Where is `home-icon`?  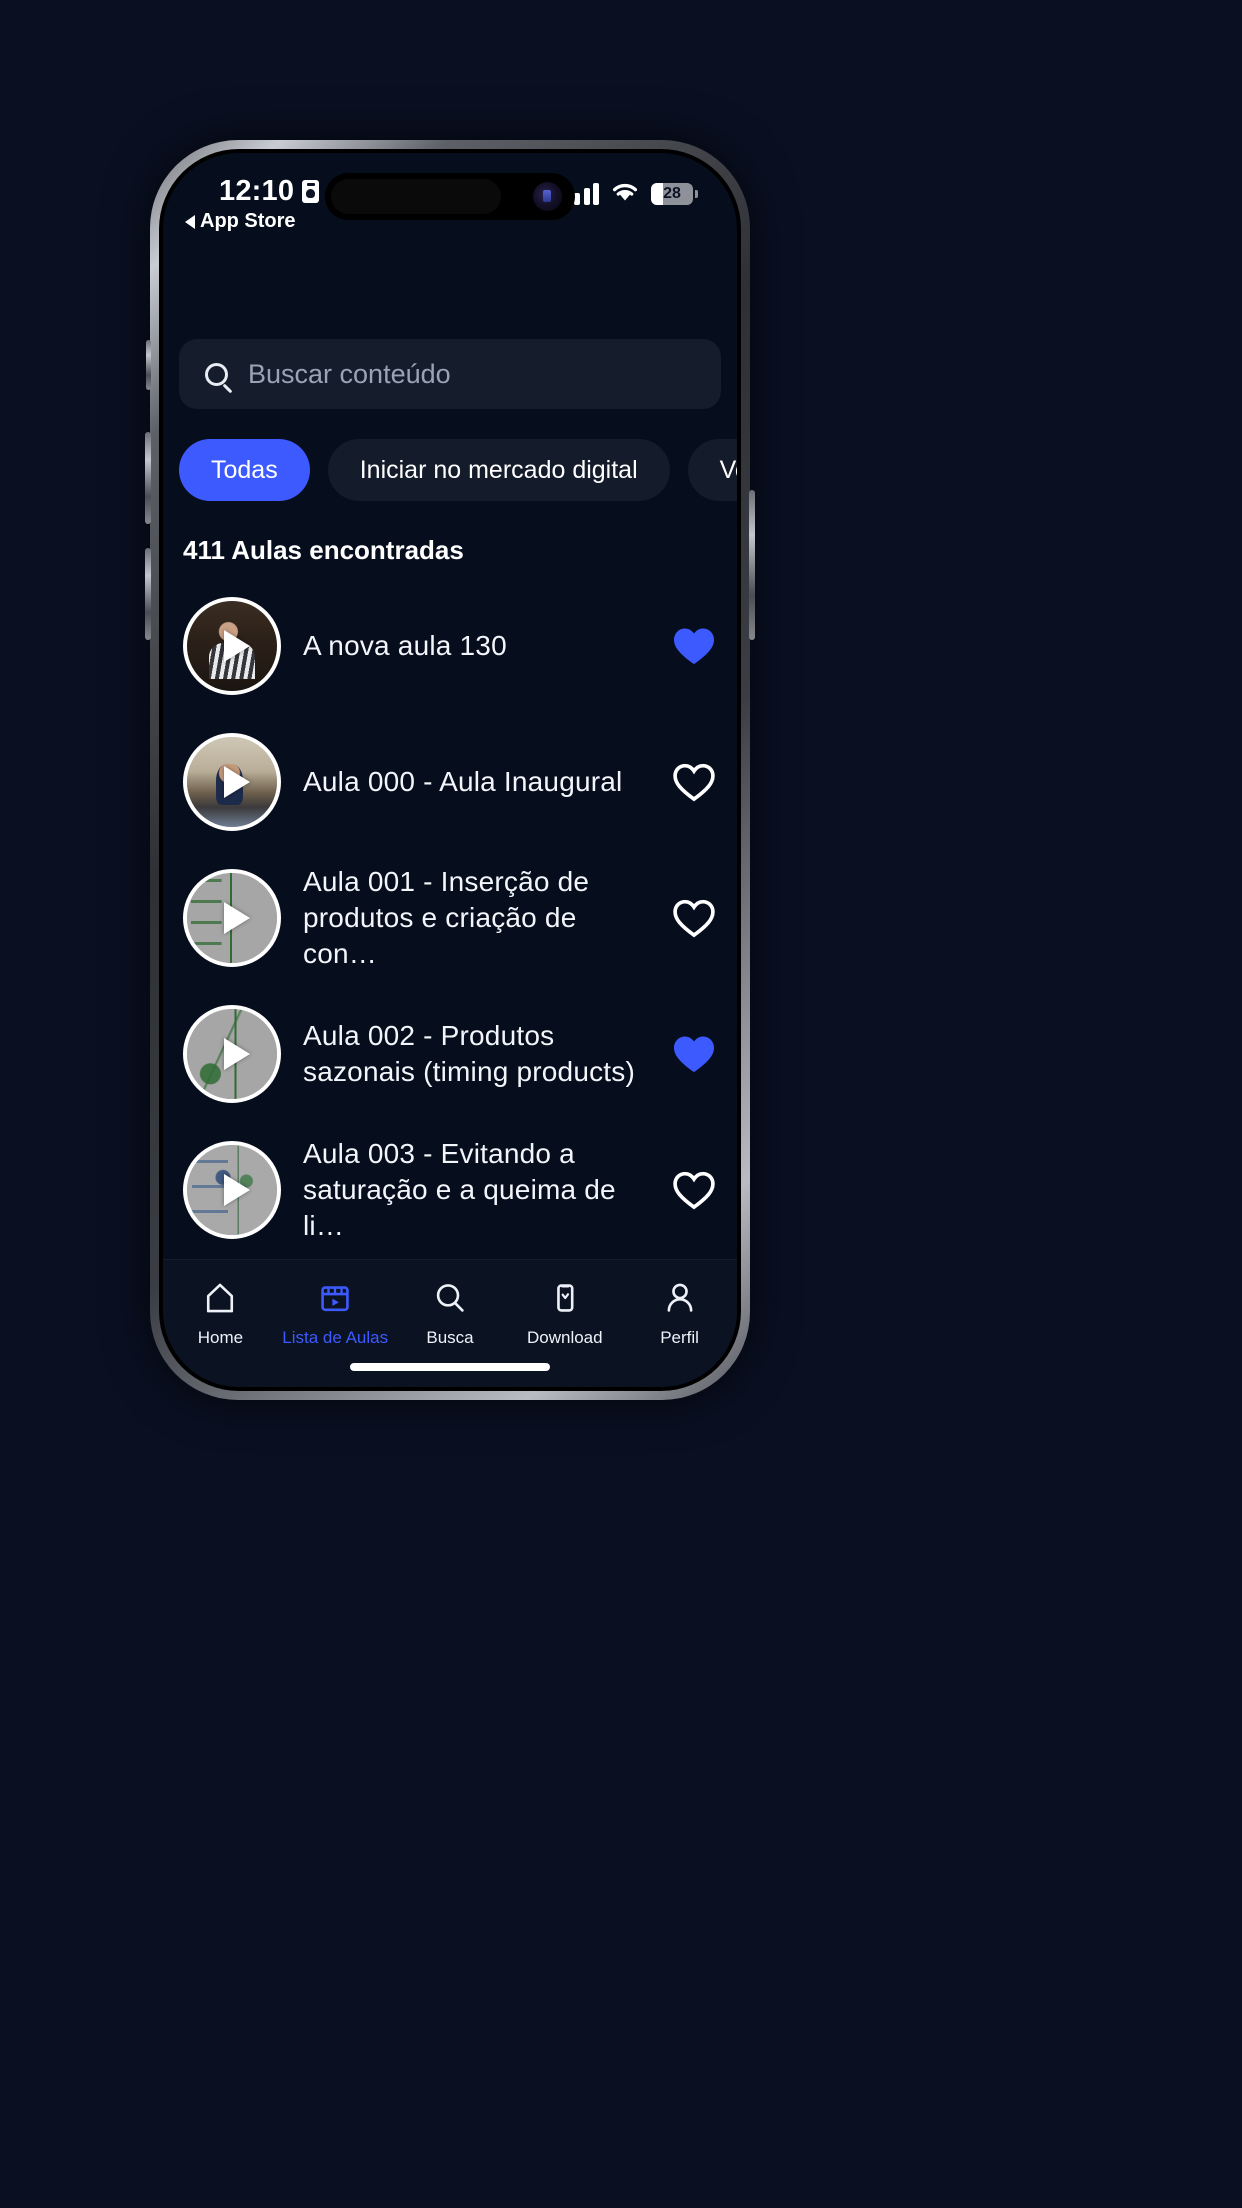 home-icon is located at coordinates (220, 1298).